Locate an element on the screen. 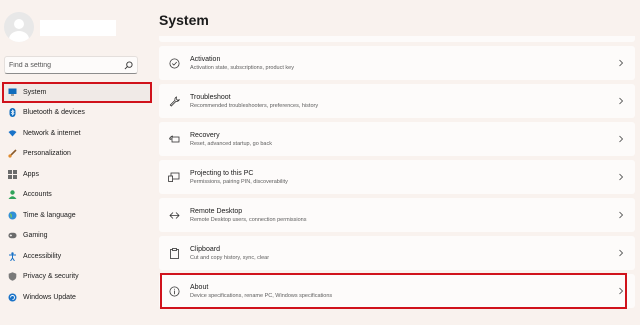 The width and height of the screenshot is (640, 325). sidebar-item-network: Network & internet is located at coordinates (77, 133).